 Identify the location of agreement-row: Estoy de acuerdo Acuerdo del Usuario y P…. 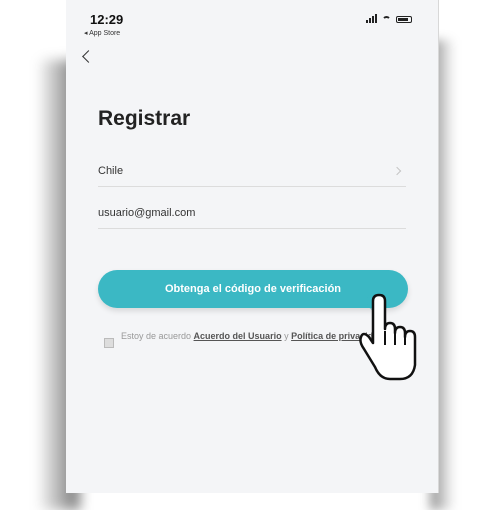
(249, 339).